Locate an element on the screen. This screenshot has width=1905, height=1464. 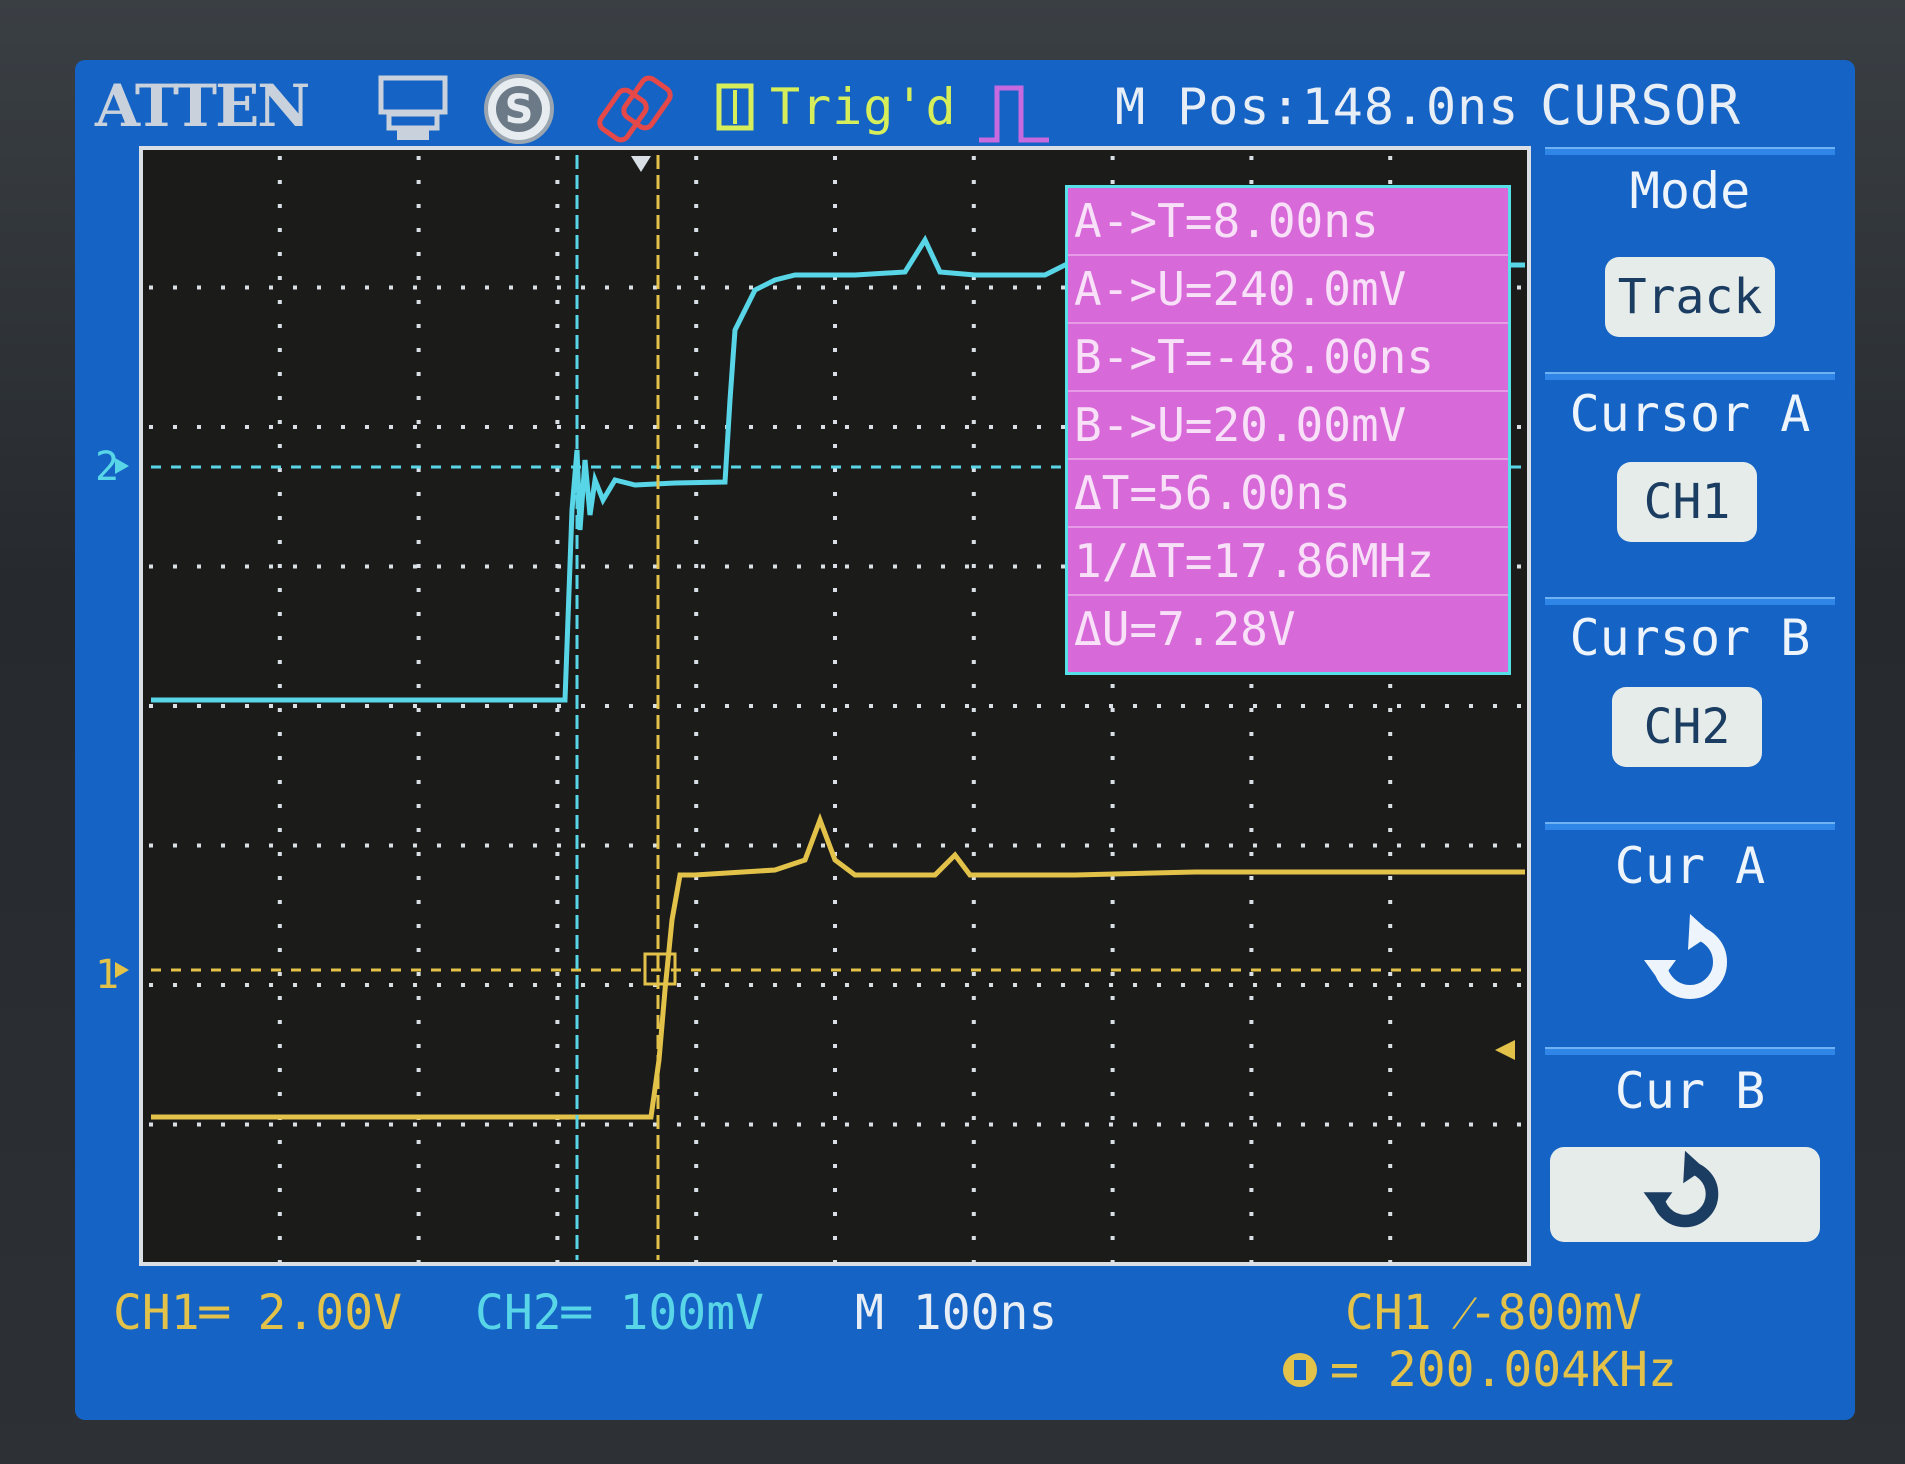
cur-b-rotate-knob-icon is located at coordinates (1681, 1189).